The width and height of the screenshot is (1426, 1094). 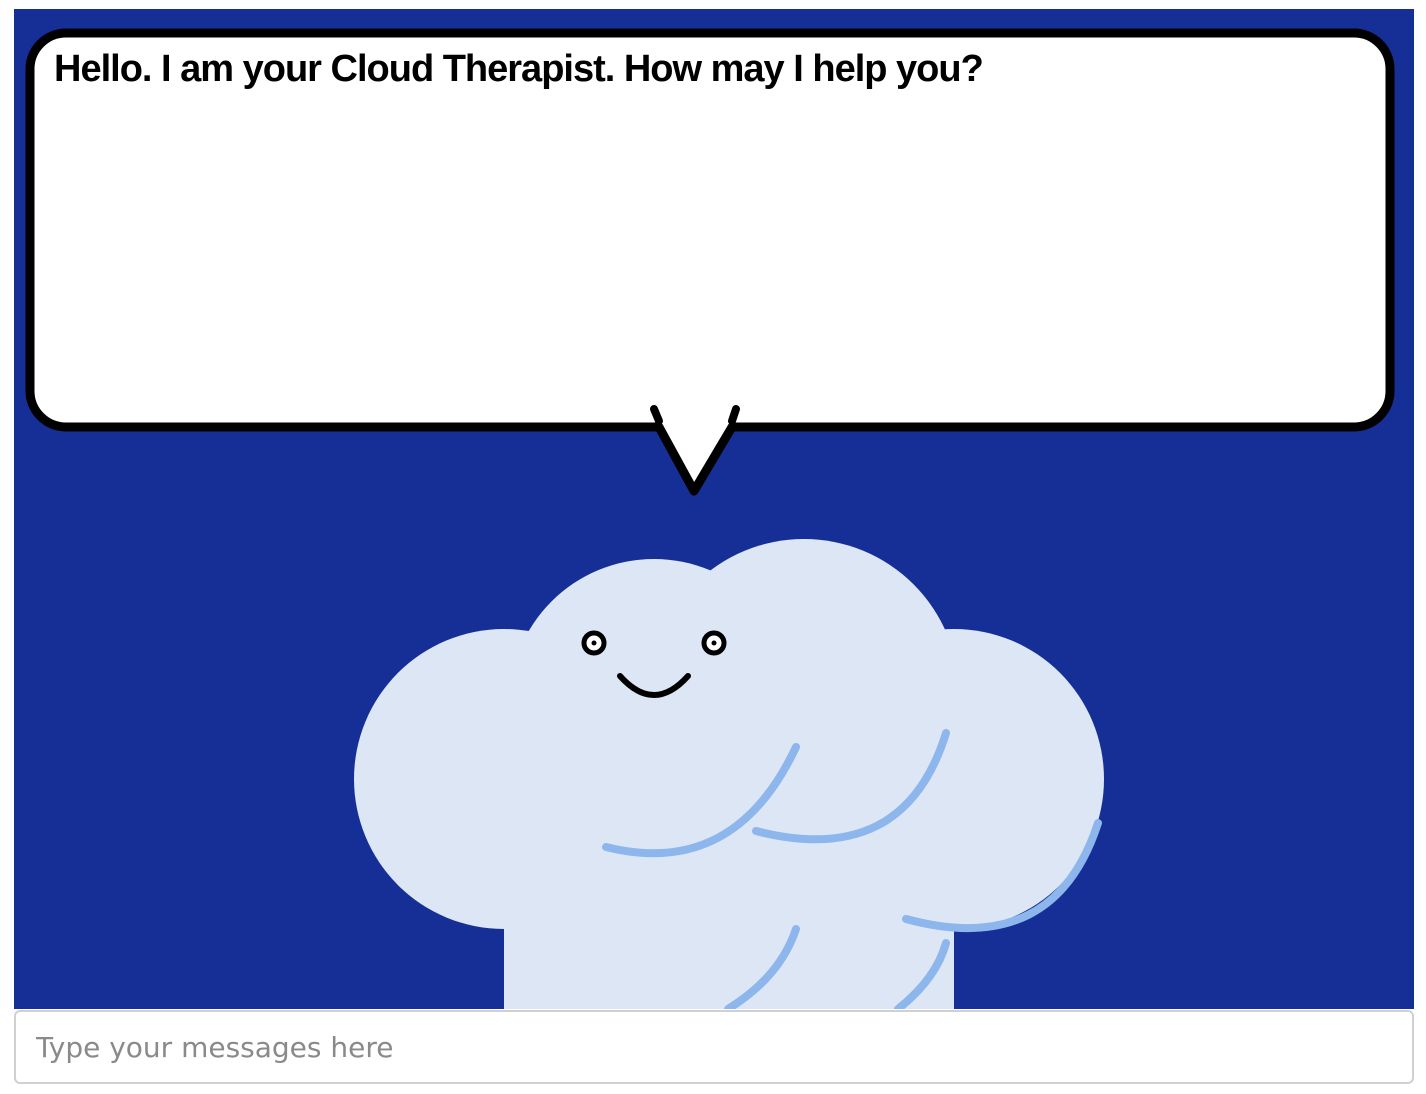 I want to click on message-input, so click(x=714, y=1047).